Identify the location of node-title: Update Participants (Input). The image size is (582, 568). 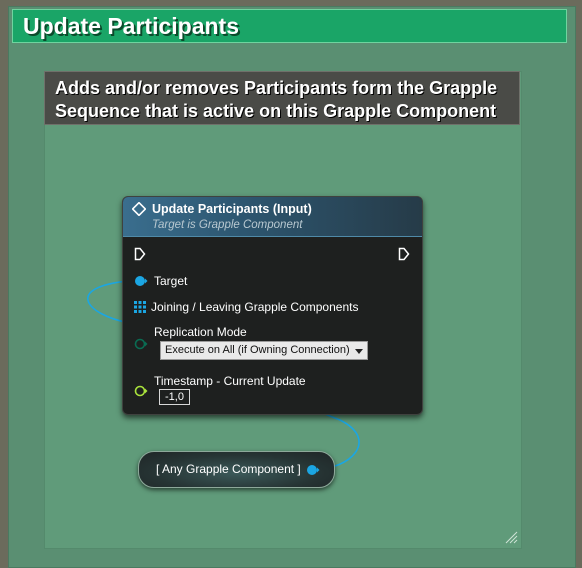
(232, 209).